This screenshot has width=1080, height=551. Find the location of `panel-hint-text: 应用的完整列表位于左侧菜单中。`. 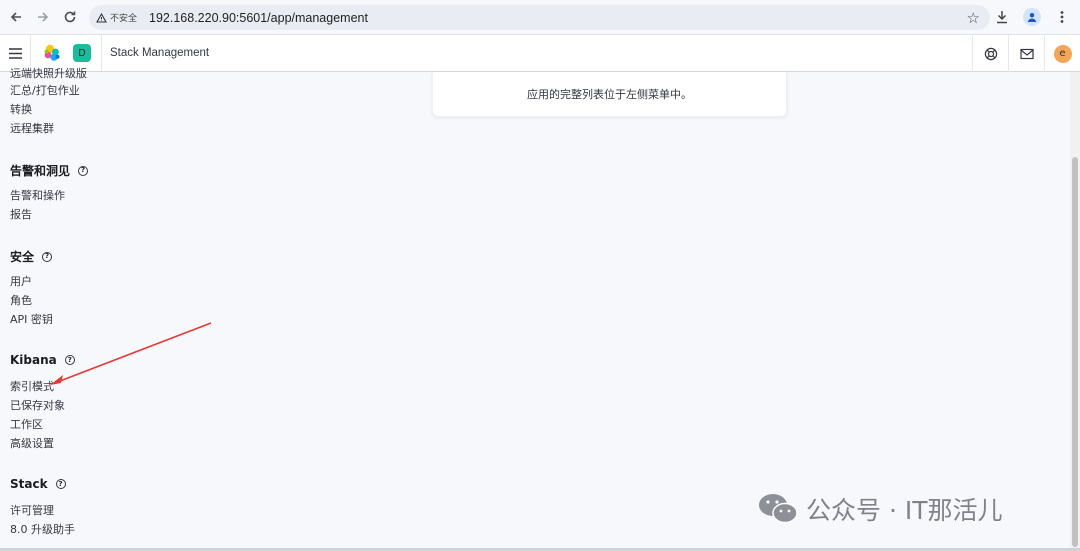

panel-hint-text: 应用的完整列表位于左侧菜单中。 is located at coordinates (609, 94).